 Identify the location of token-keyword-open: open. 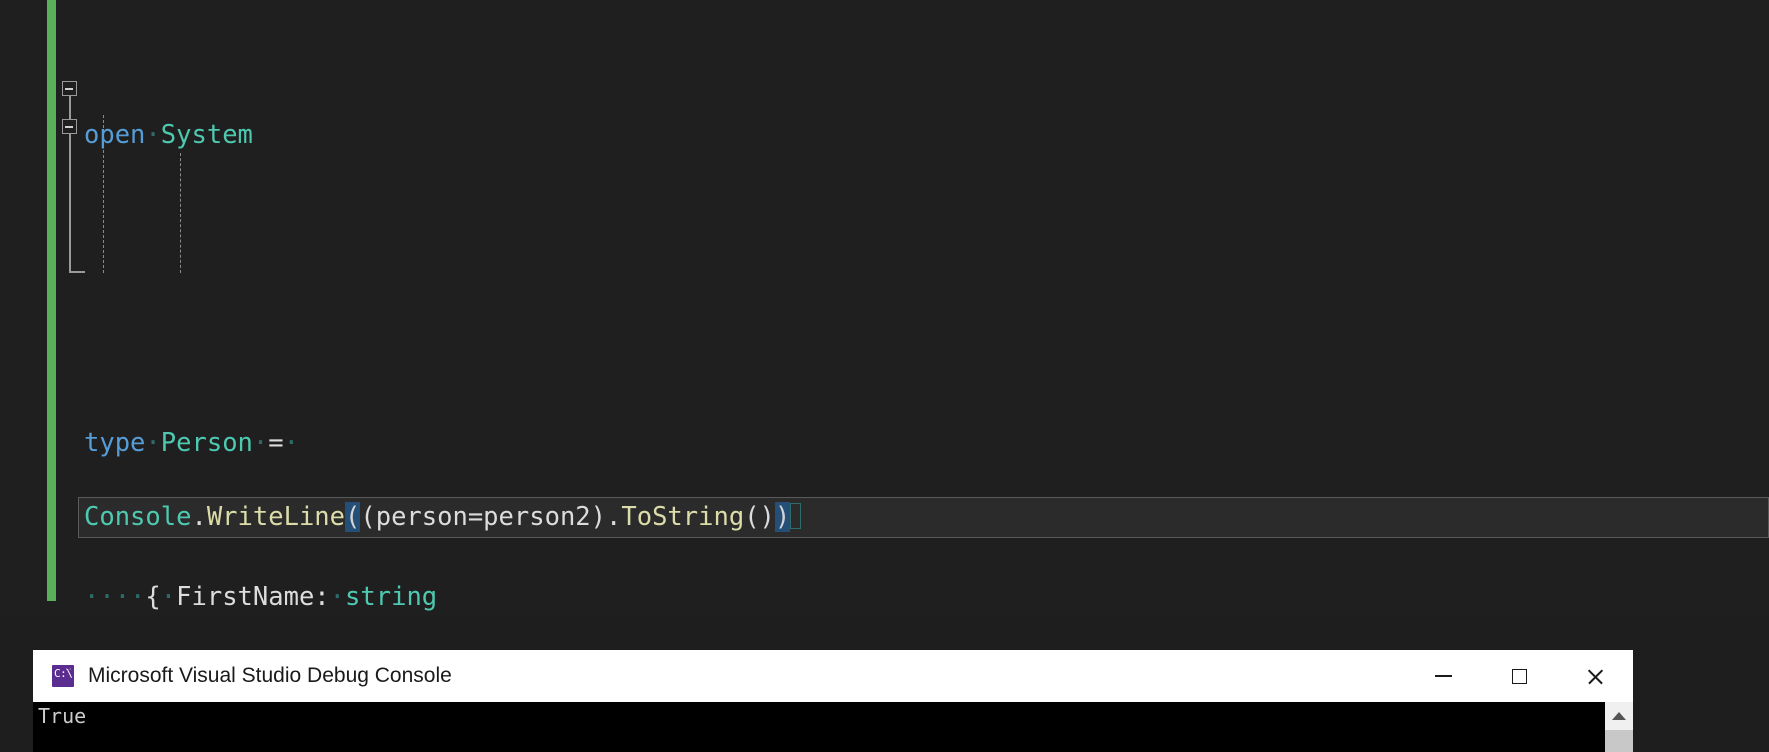
(115, 134).